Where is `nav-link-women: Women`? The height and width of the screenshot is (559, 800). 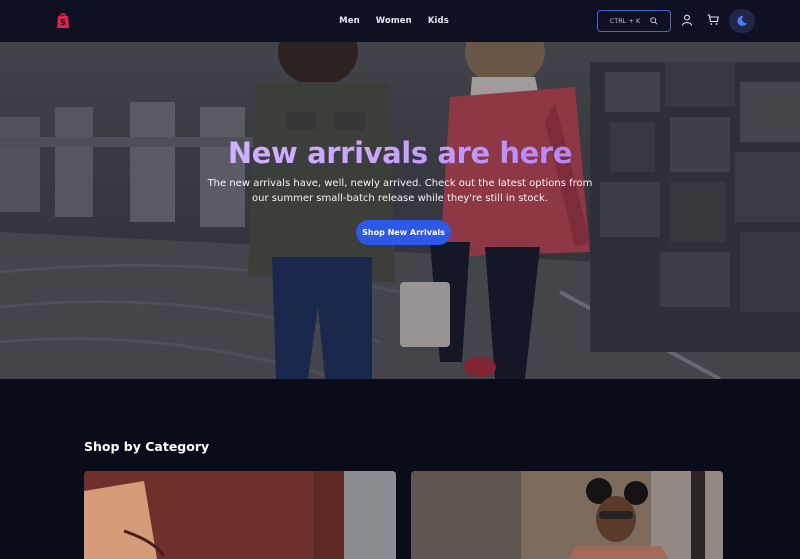 nav-link-women: Women is located at coordinates (394, 21).